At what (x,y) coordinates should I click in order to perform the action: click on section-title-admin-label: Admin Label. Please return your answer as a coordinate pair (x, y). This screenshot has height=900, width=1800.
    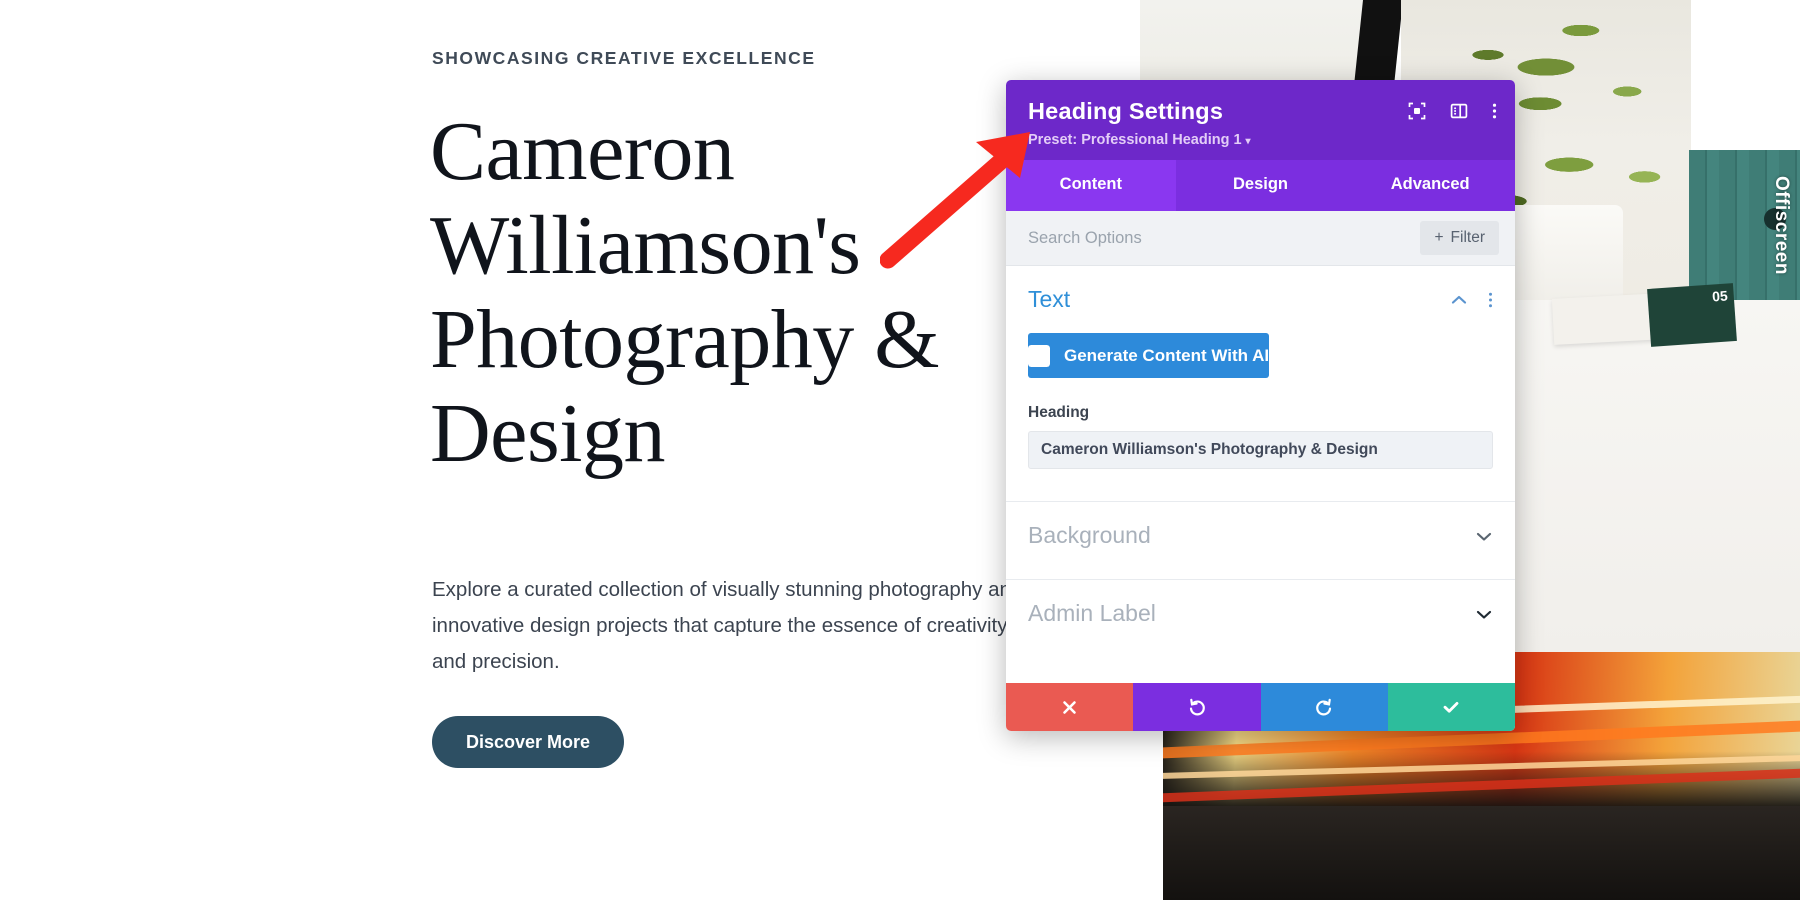
    Looking at the image, I should click on (1092, 613).